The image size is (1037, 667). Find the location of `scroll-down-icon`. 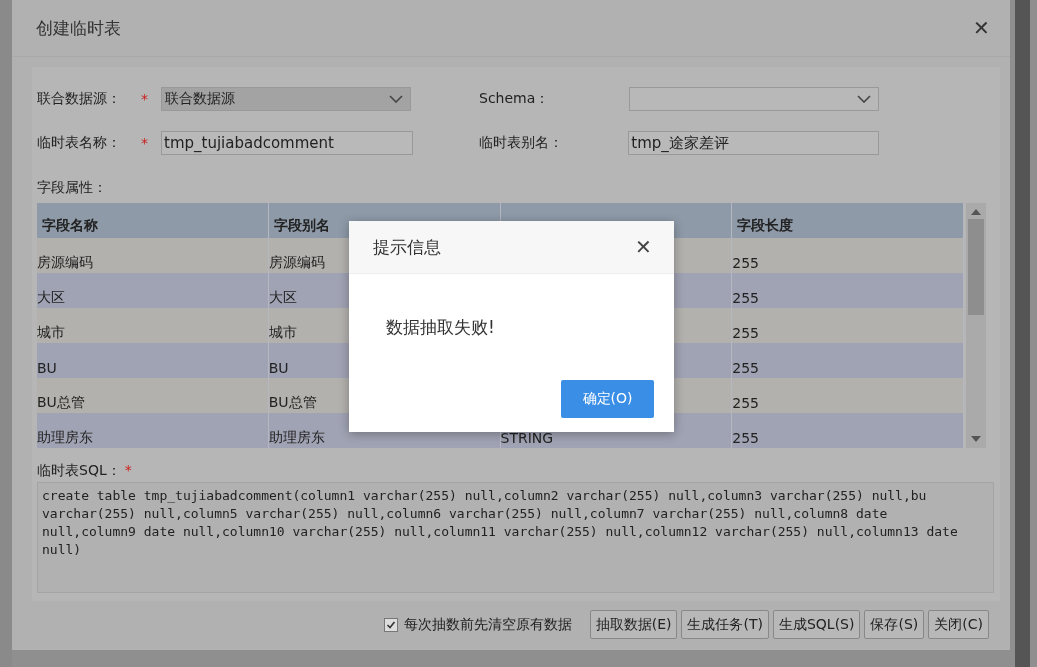

scroll-down-icon is located at coordinates (976, 439).